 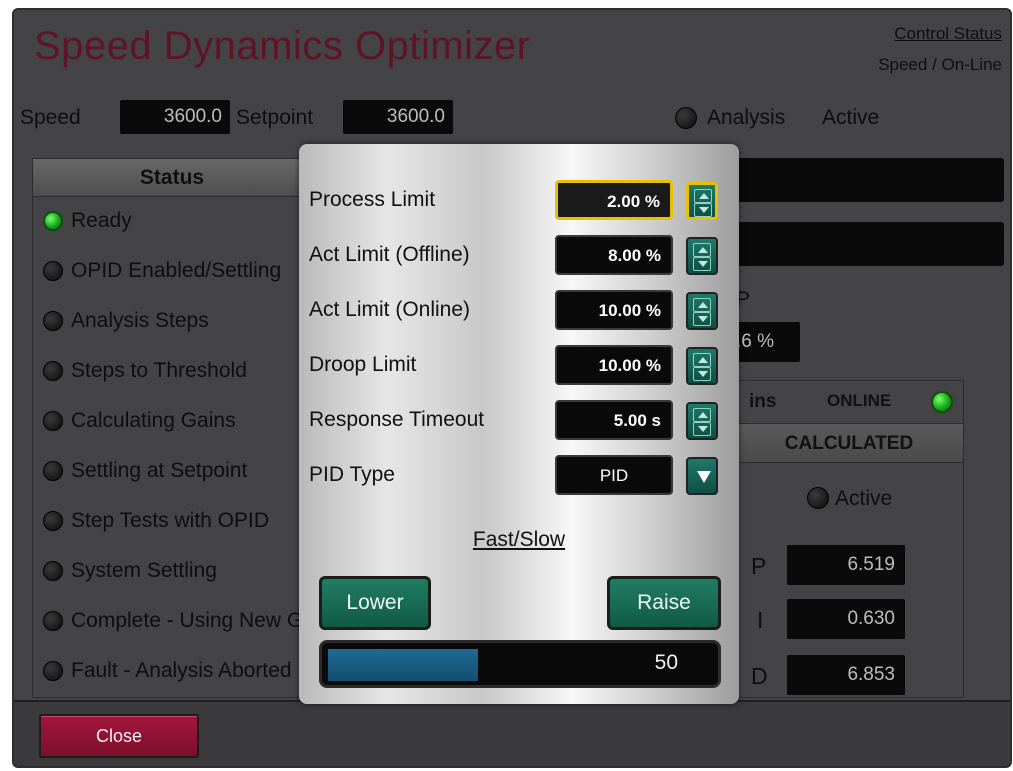 I want to click on process-limit-label: Process Limit, so click(x=372, y=199).